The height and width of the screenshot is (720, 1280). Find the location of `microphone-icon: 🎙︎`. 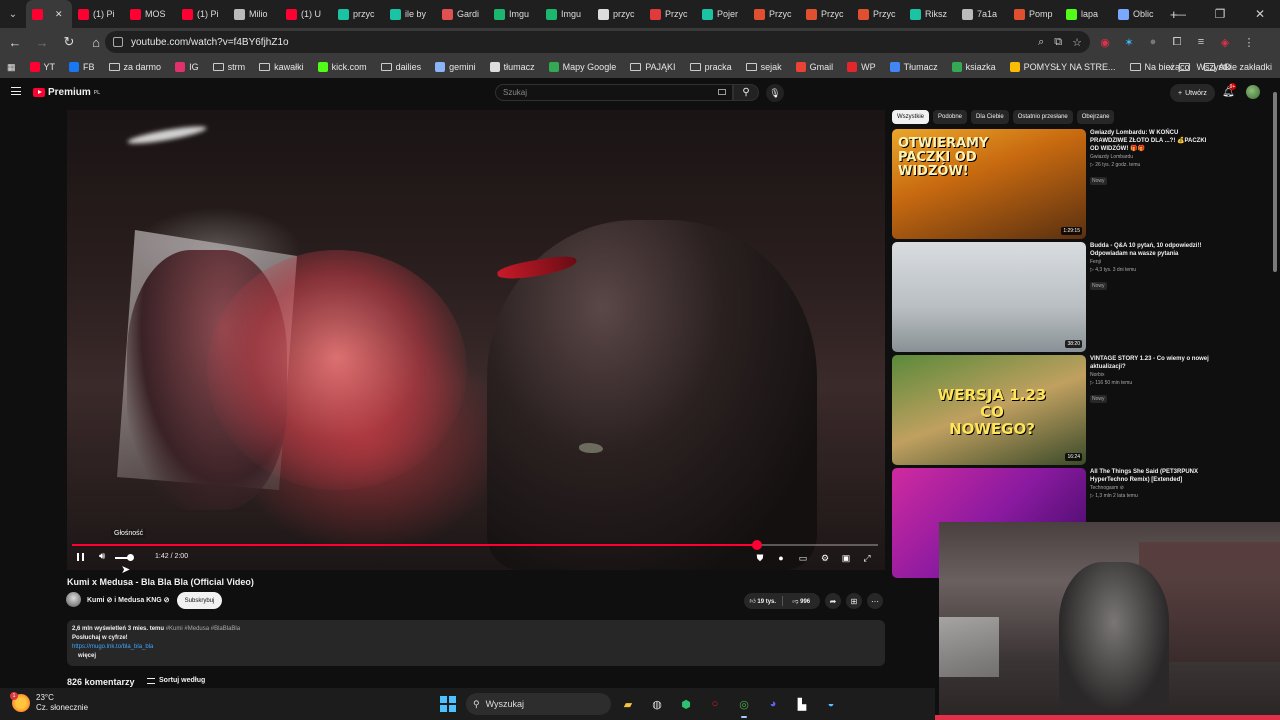

microphone-icon: 🎙︎ is located at coordinates (775, 93).